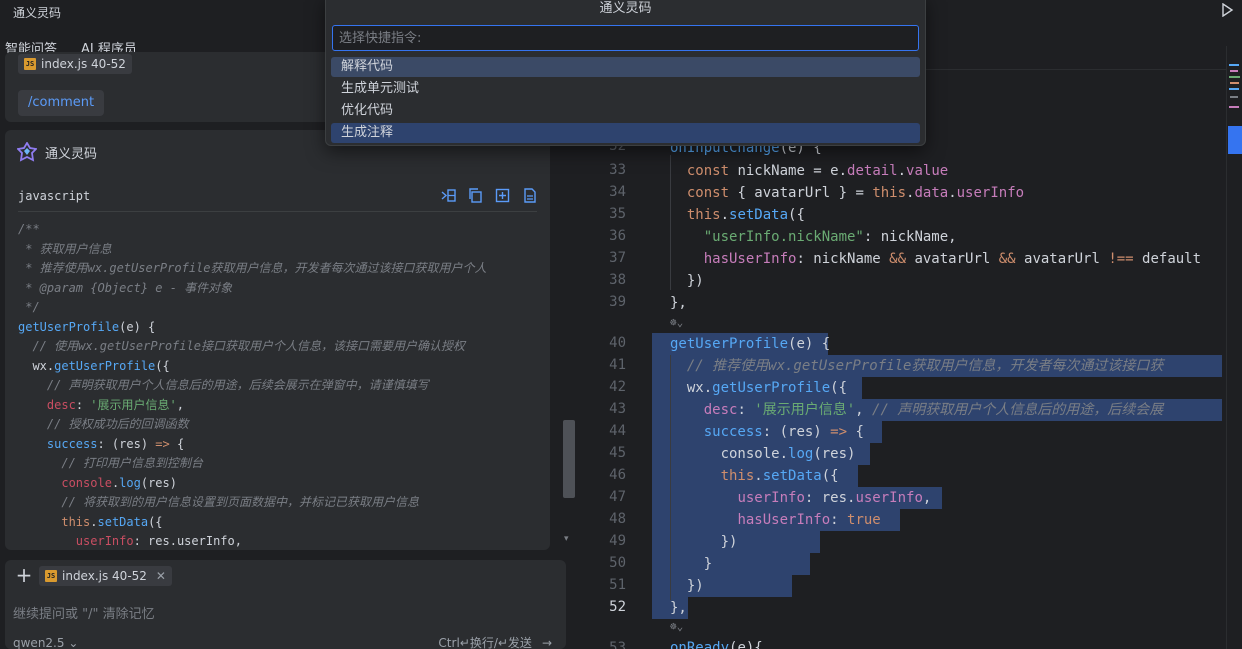 This screenshot has width=1242, height=649. Describe the element at coordinates (625, 8) in the screenshot. I see `palette-title: 通义灵码` at that location.